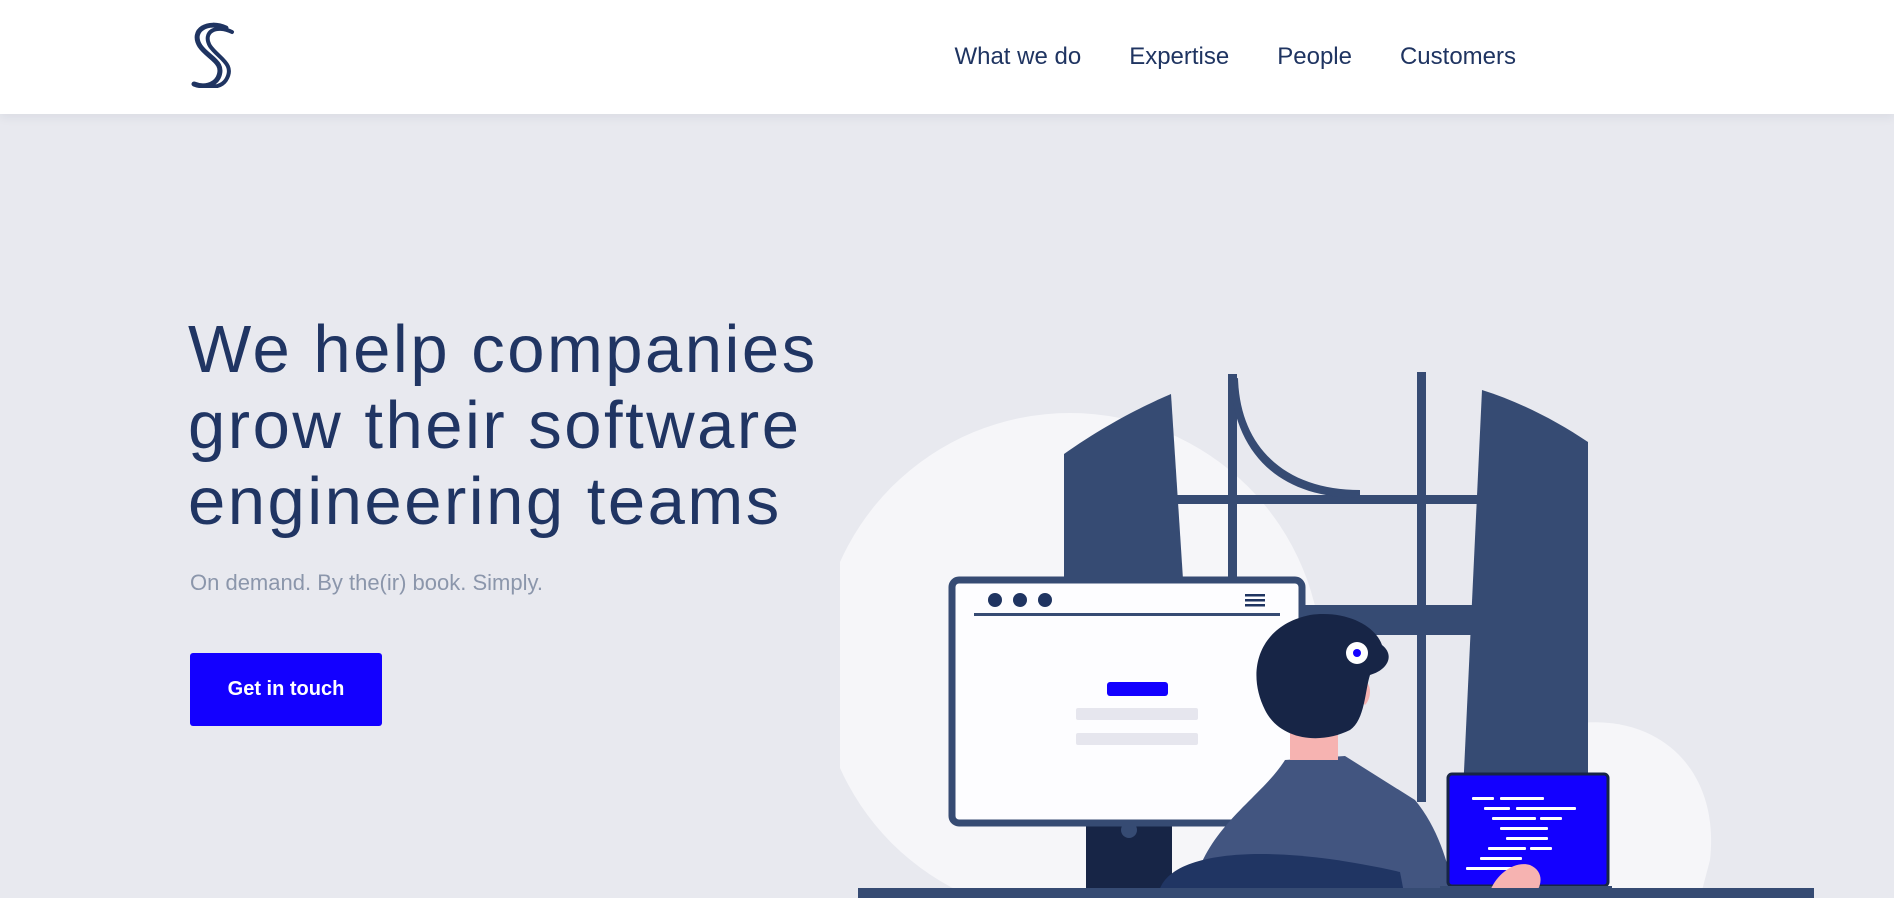  I want to click on person-hair, so click(1322, 676).